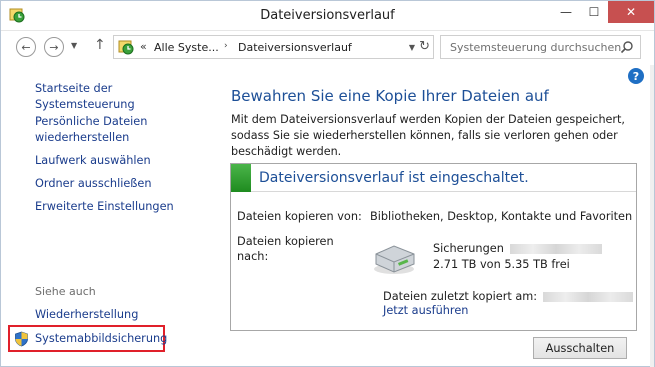 The height and width of the screenshot is (367, 655). Describe the element at coordinates (91, 122) in the screenshot. I see `sidebar-item-restore-files-line1: Persönliche Dateien` at that location.